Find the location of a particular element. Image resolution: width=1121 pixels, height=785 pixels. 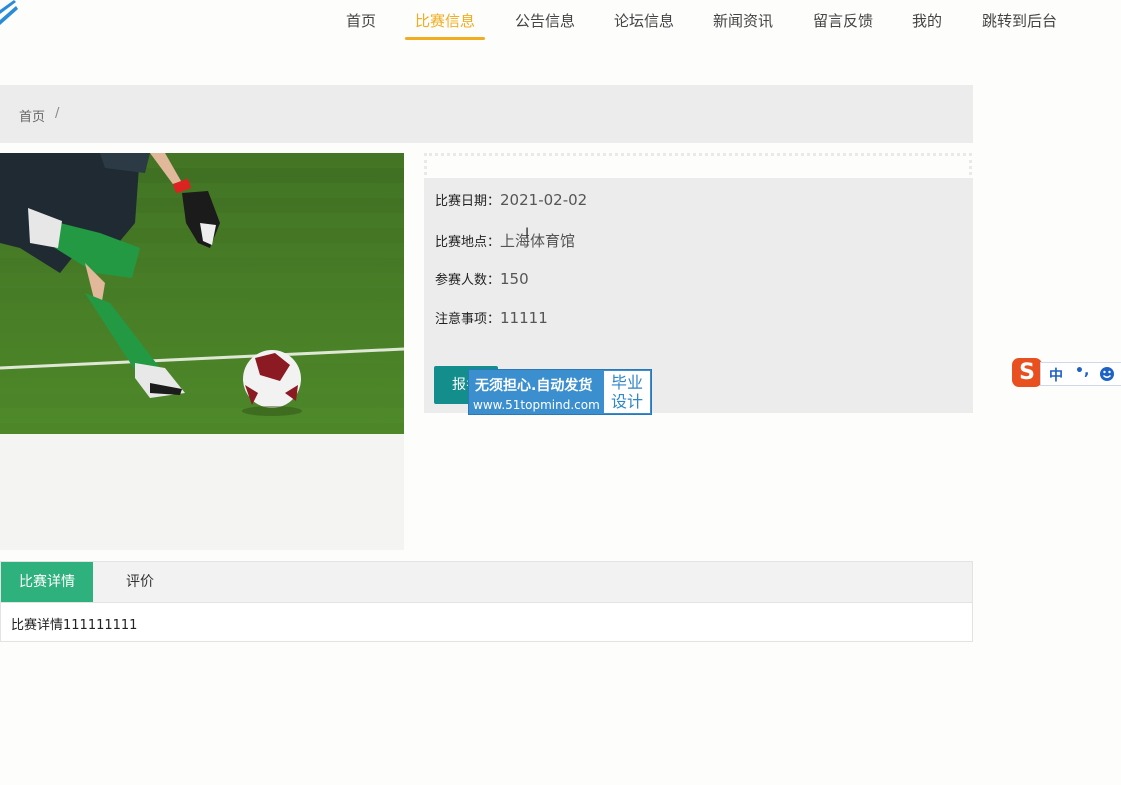

nav-label: 新闻资讯 is located at coordinates (743, 21).